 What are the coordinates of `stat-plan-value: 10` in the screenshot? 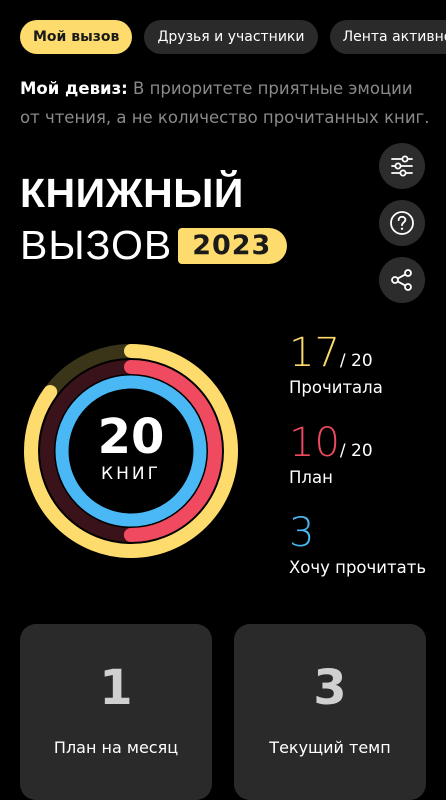 It's located at (314, 443).